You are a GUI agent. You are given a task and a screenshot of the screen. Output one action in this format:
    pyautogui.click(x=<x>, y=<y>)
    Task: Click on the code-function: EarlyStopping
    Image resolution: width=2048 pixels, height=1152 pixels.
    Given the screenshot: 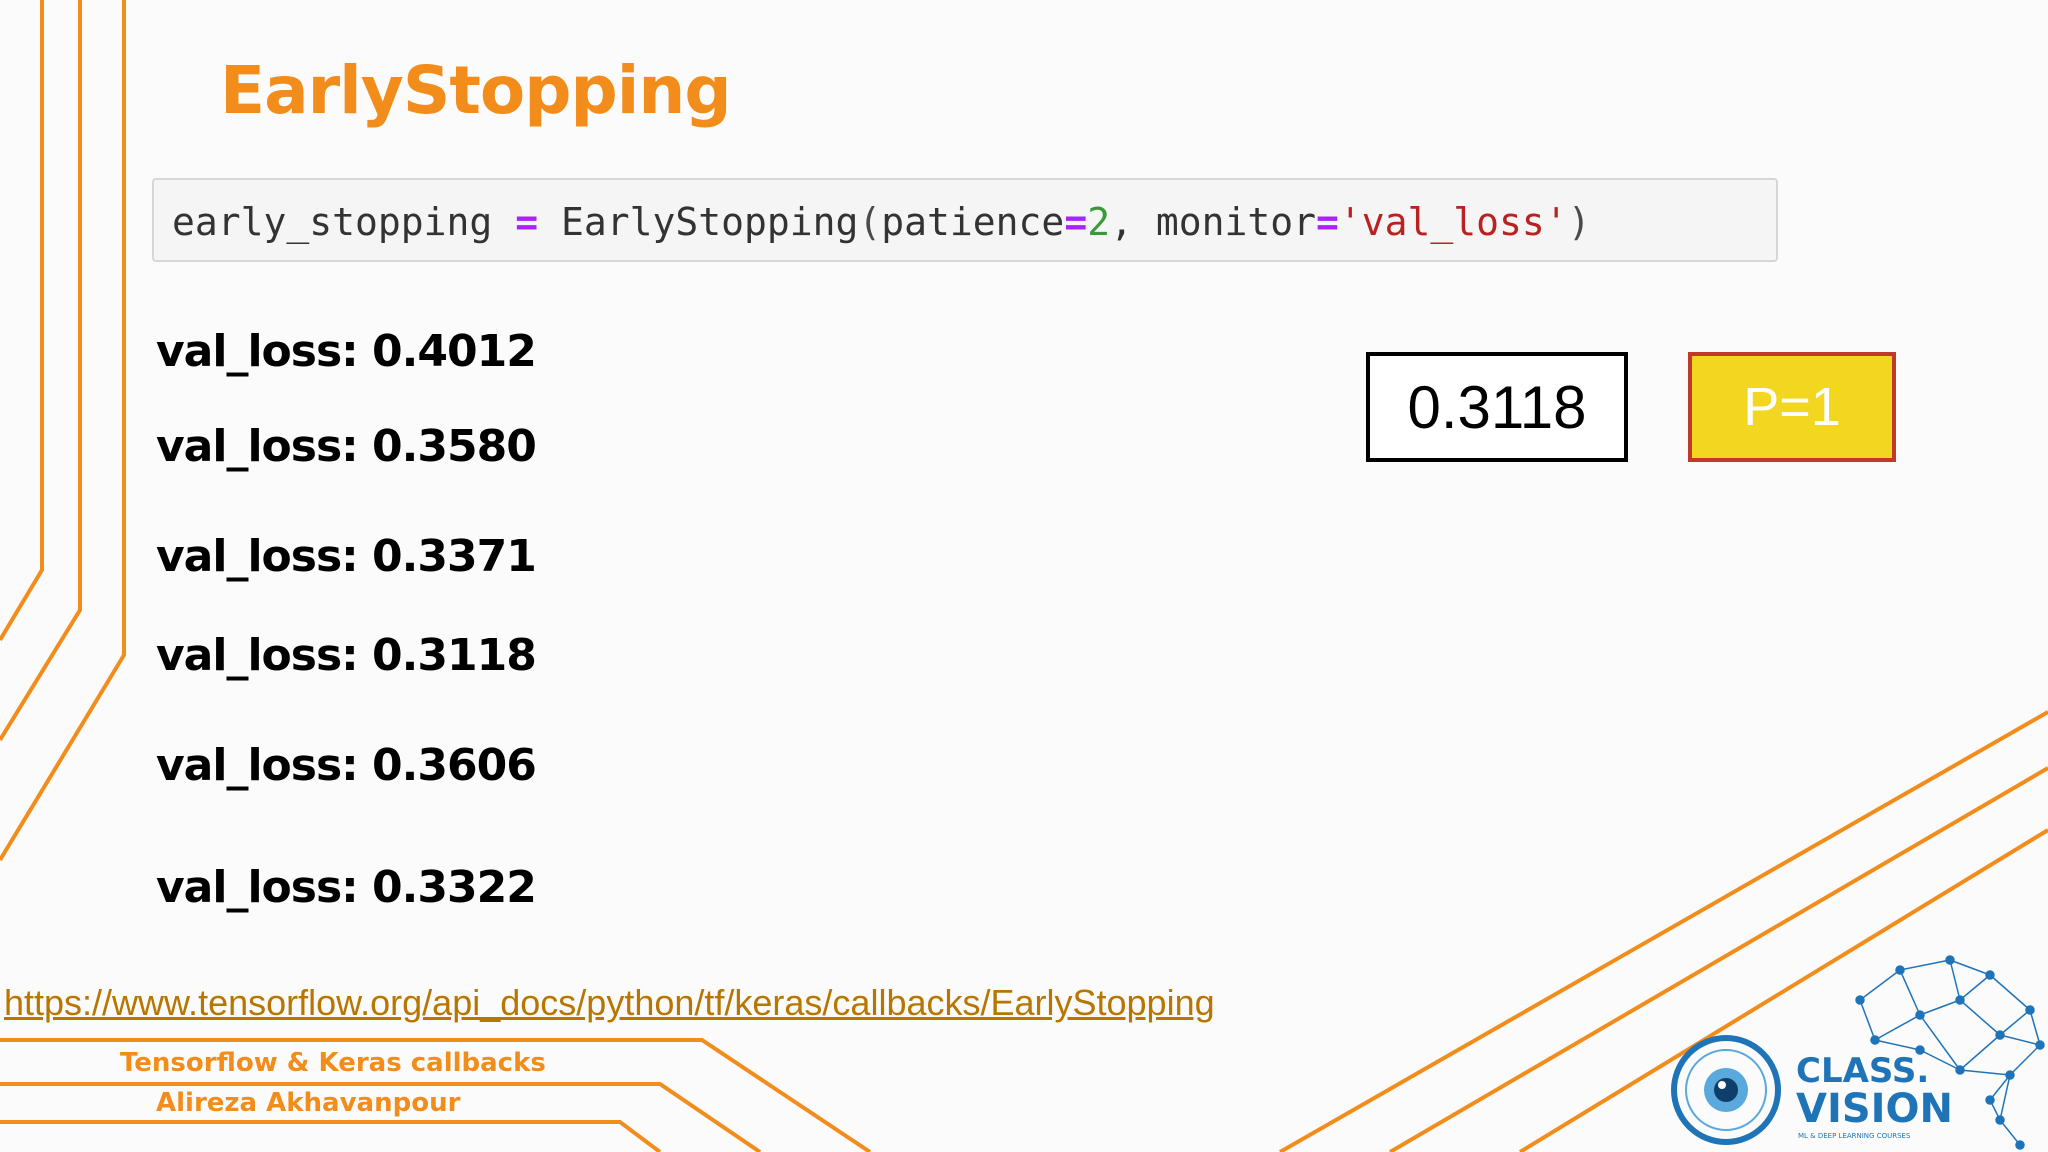 What is the action you would take?
    pyautogui.click(x=709, y=222)
    